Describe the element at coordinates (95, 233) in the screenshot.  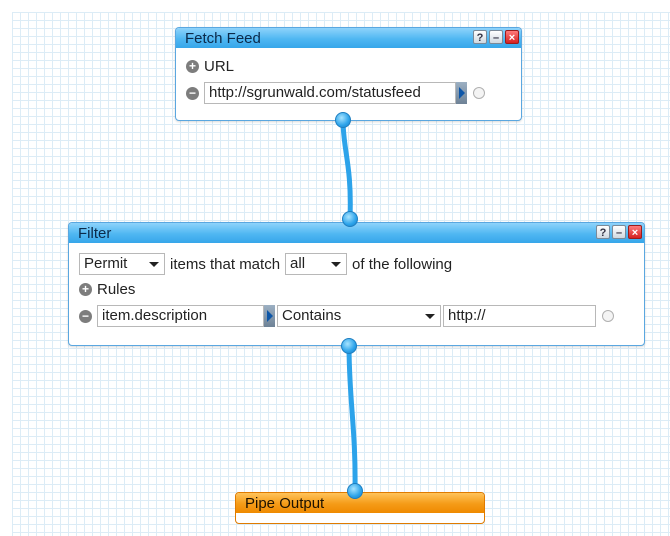
I see `filter-title: Filter` at that location.